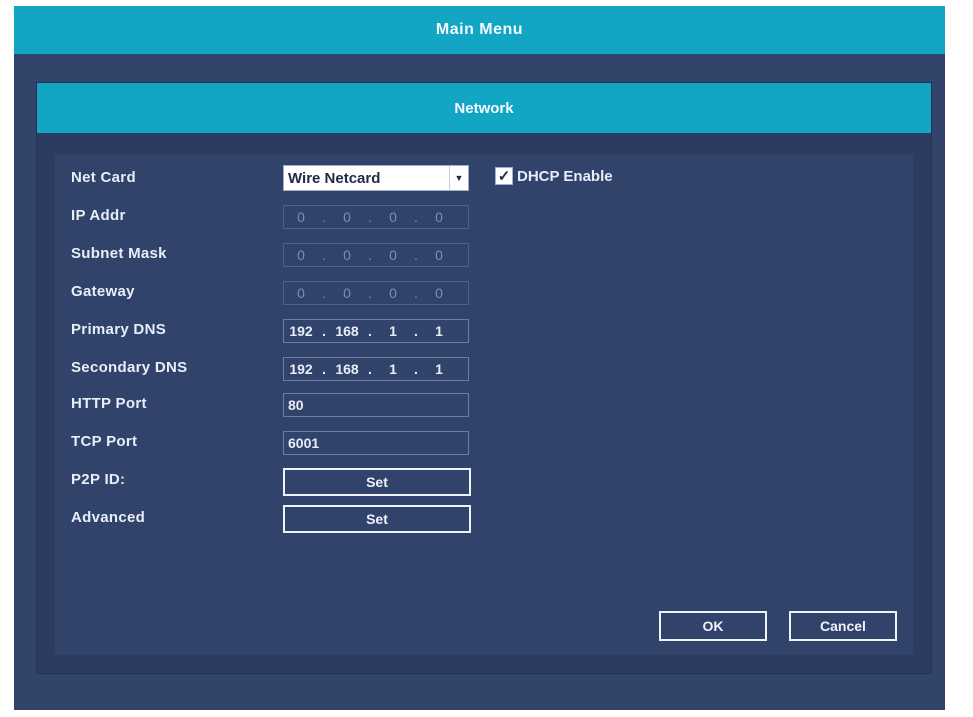 This screenshot has height=717, width=973. Describe the element at coordinates (347, 331) in the screenshot. I see `primary-dns-octet-2: 168` at that location.